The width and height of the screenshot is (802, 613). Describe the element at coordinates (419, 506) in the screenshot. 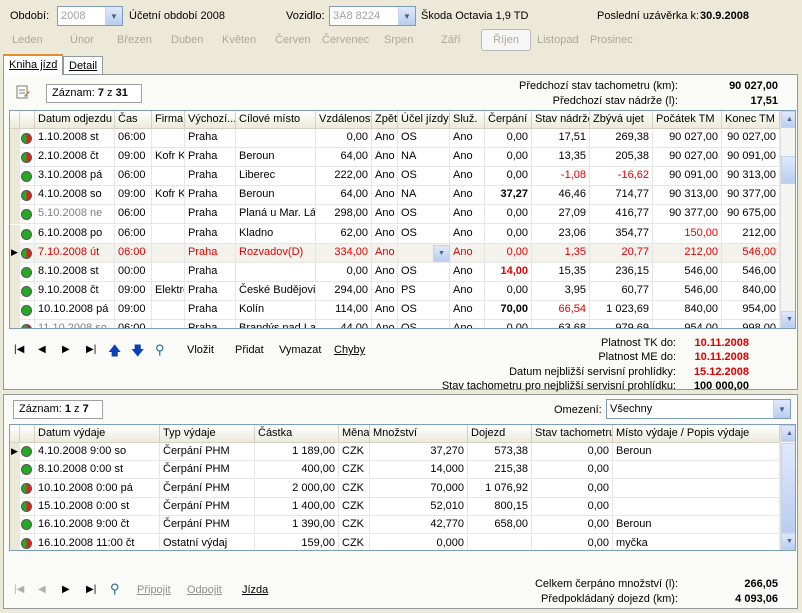

I see `cell-quantity: 52,010` at that location.